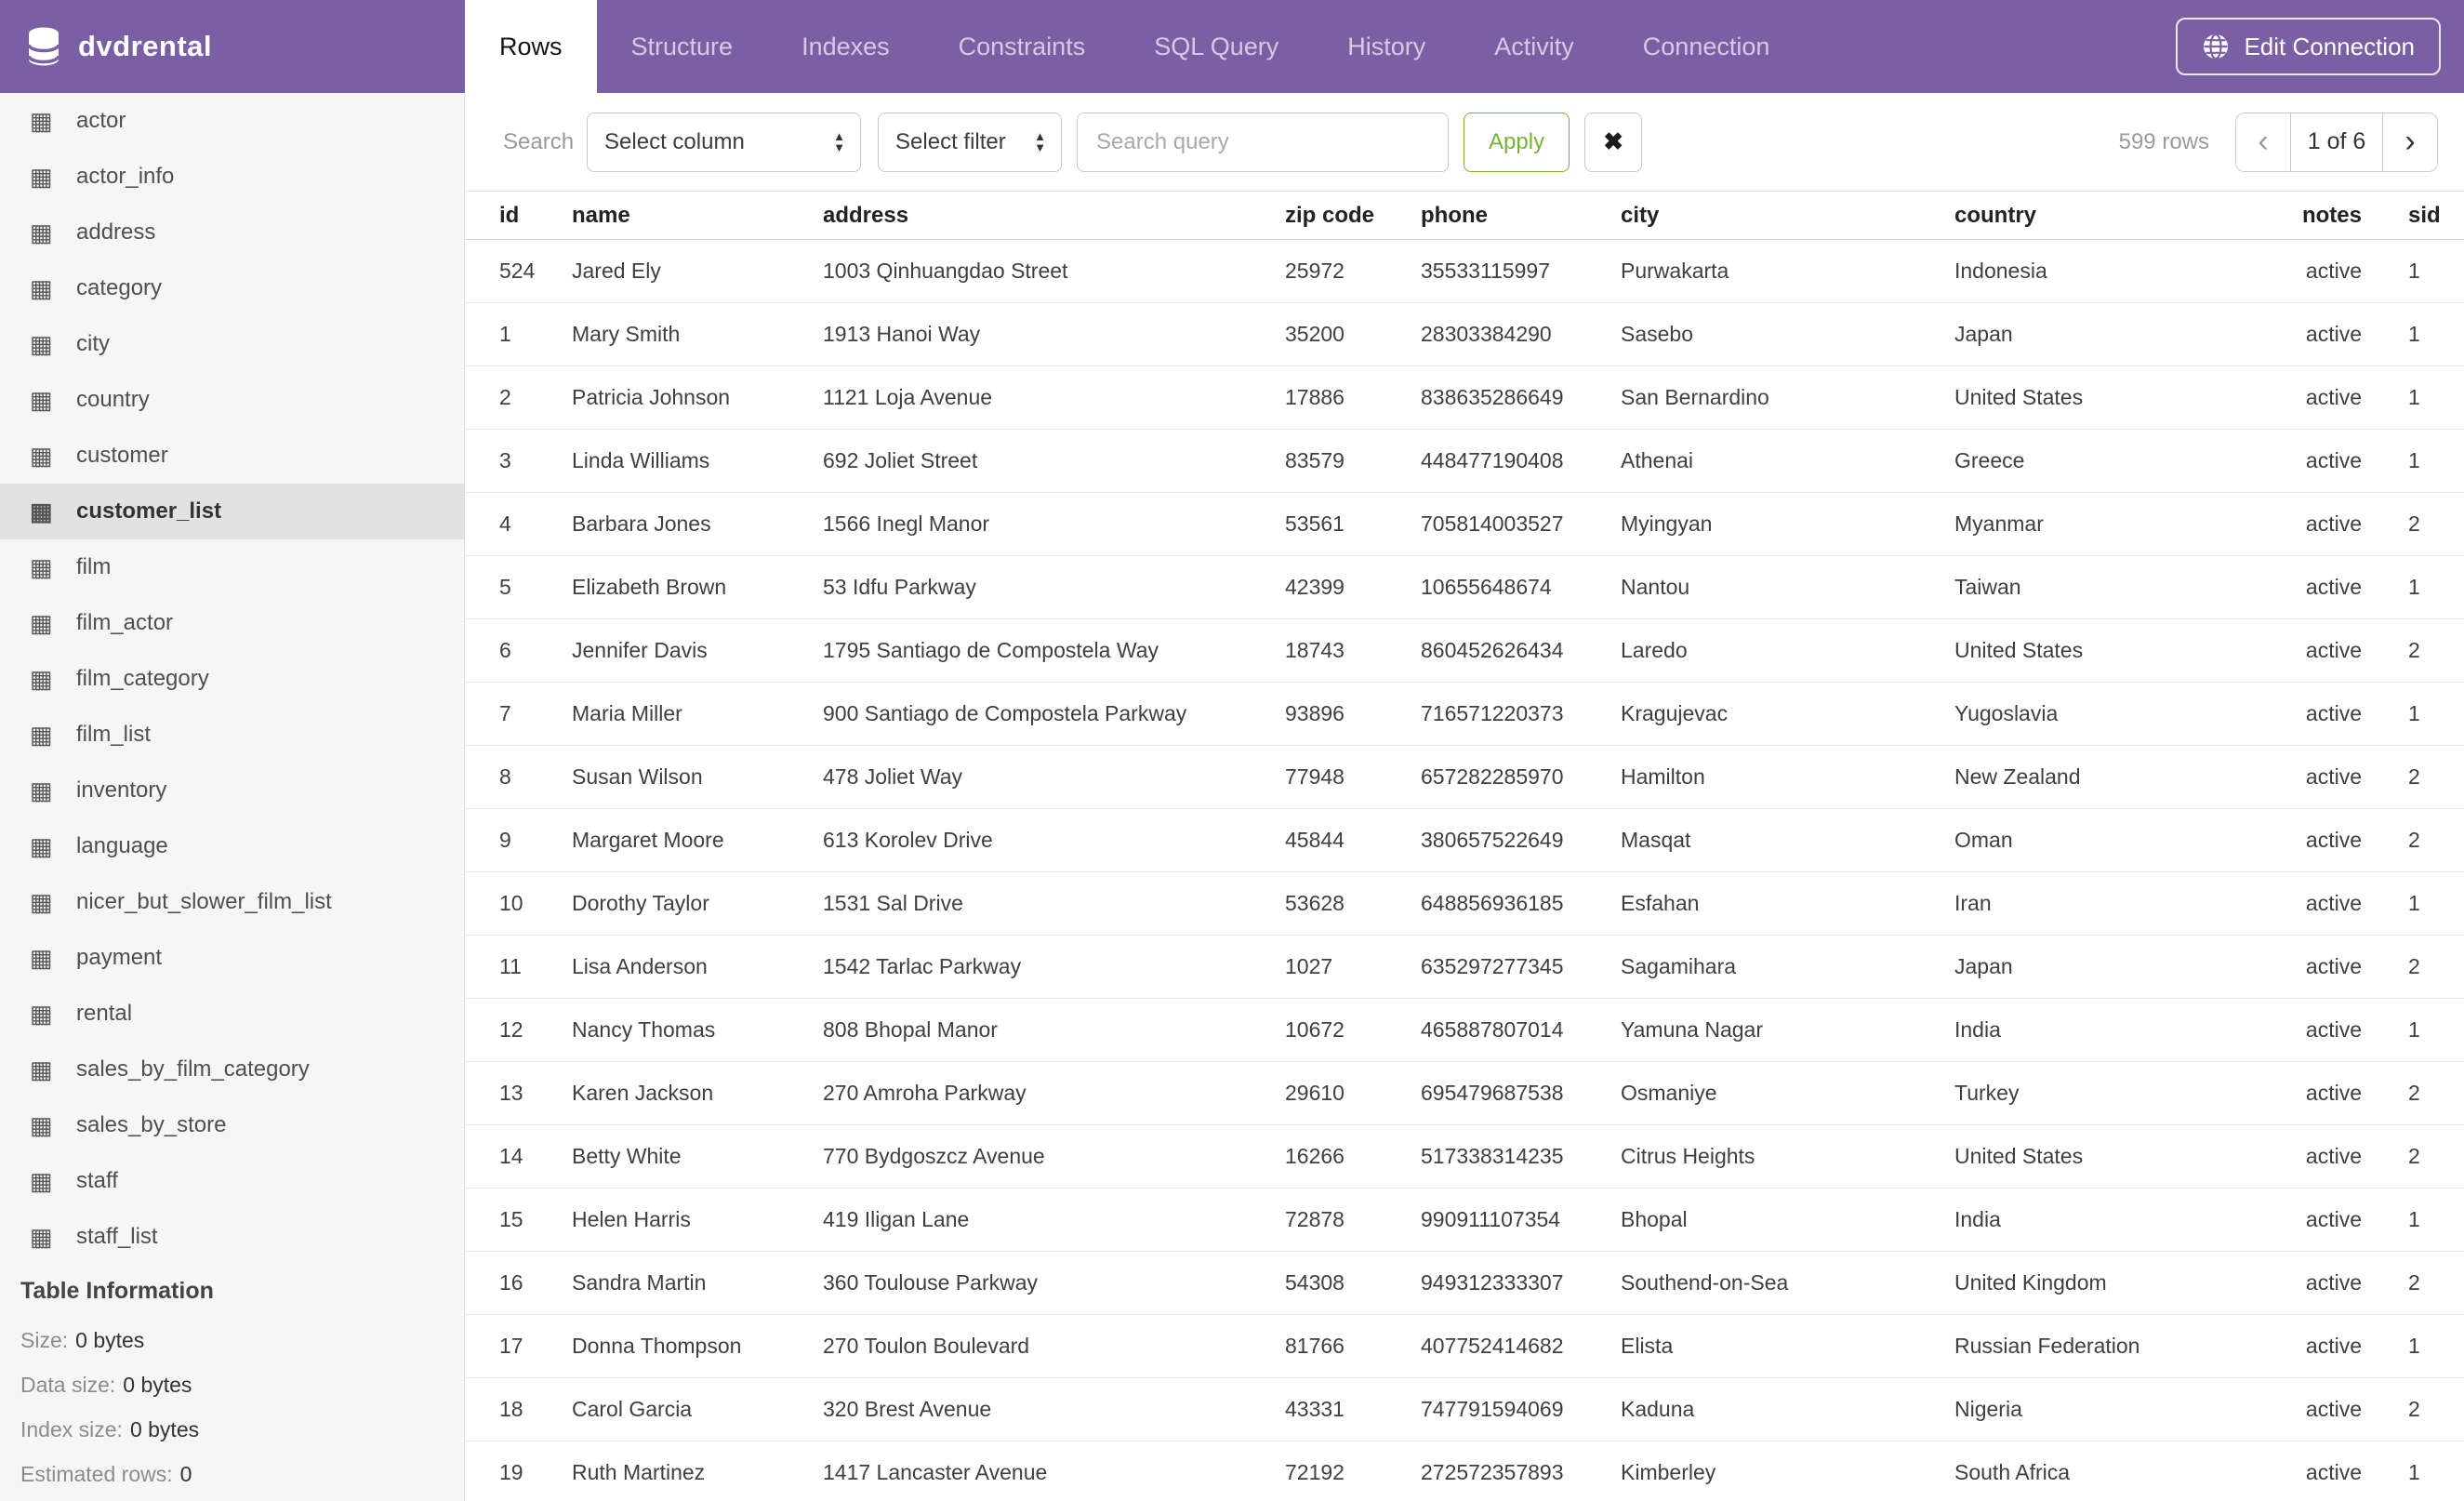  What do you see at coordinates (232, 288) in the screenshot?
I see `sidebar-item-category: ▦ category` at bounding box center [232, 288].